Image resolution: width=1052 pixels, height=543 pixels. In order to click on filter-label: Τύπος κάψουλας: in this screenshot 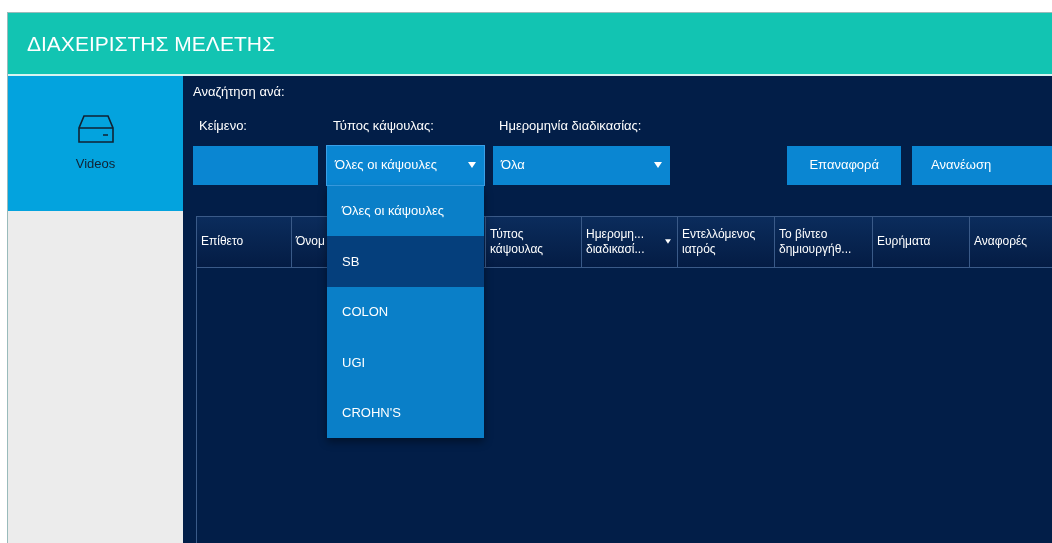, I will do `click(383, 124)`.